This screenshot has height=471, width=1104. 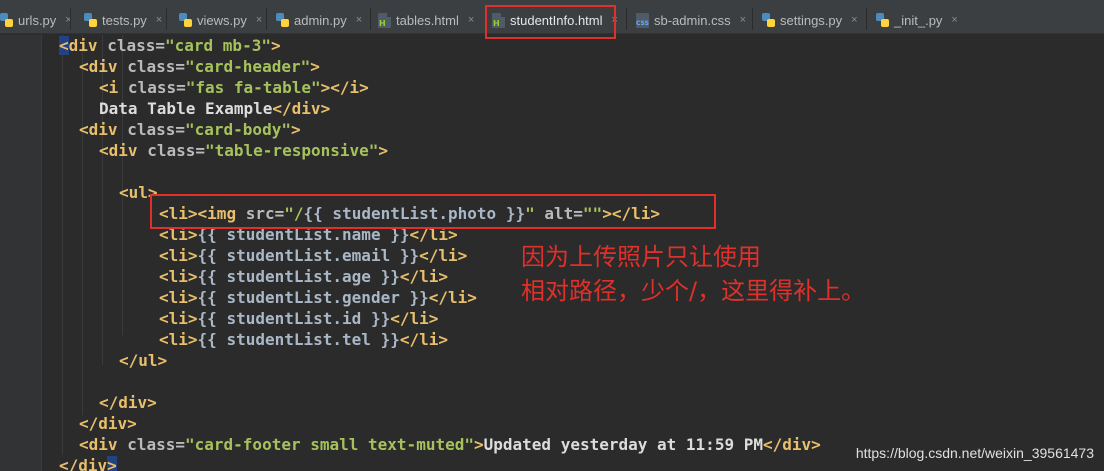 I want to click on tab-studentinfo-html: H studentInfo.html ×, so click(x=553, y=20).